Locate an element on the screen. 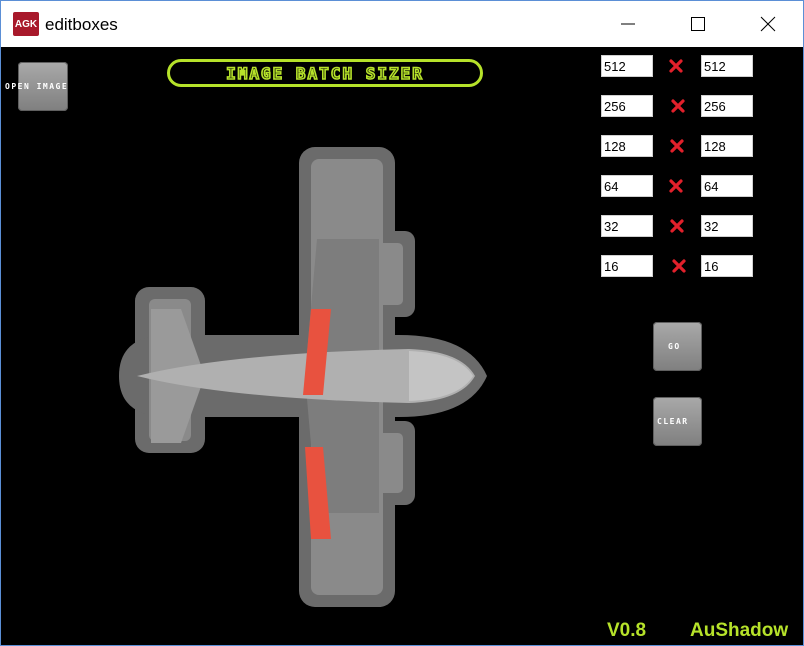  window-title: editboxes is located at coordinates (81, 24).